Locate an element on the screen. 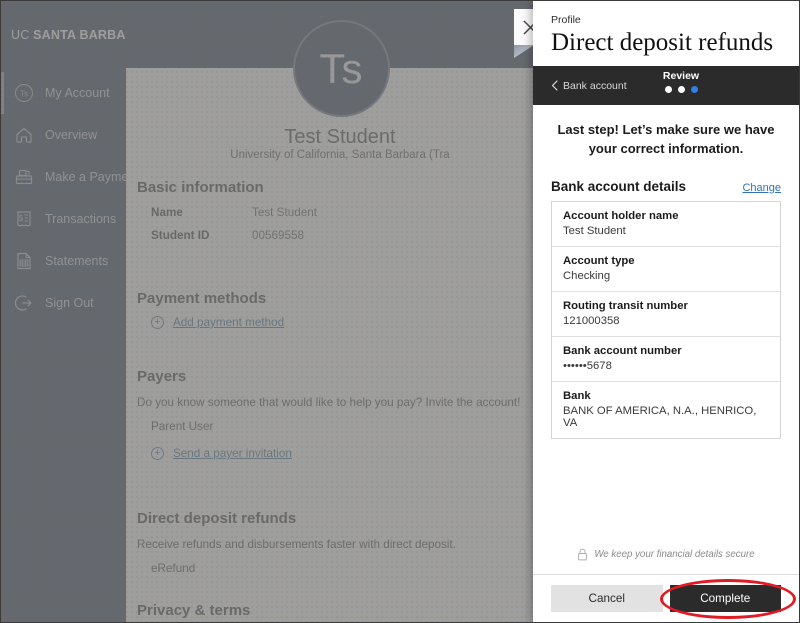  detail-label: Routing transit number is located at coordinates (625, 305).